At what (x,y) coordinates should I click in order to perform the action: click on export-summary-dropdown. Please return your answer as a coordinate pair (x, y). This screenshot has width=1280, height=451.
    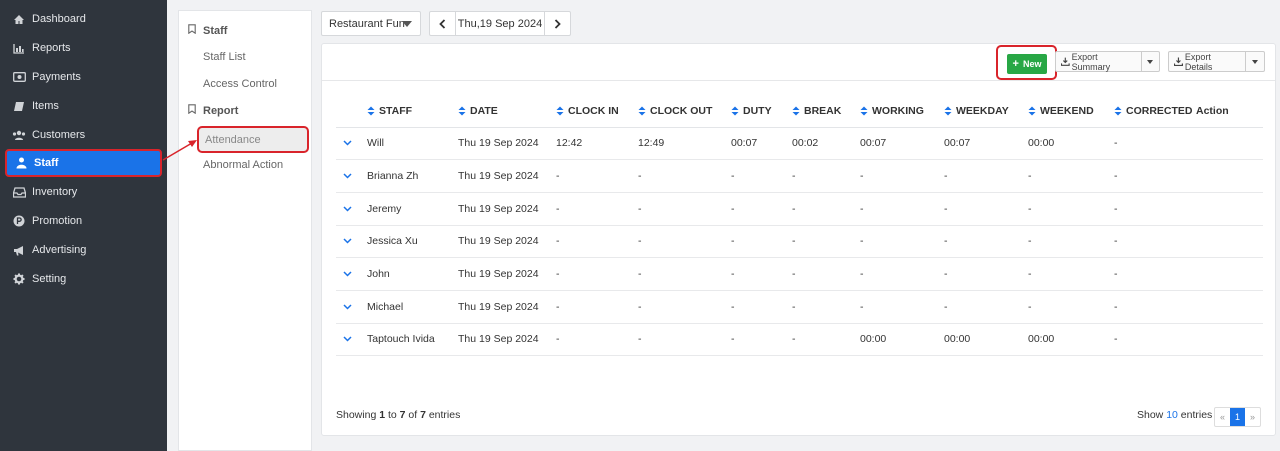
    Looking at the image, I should click on (1149, 61).